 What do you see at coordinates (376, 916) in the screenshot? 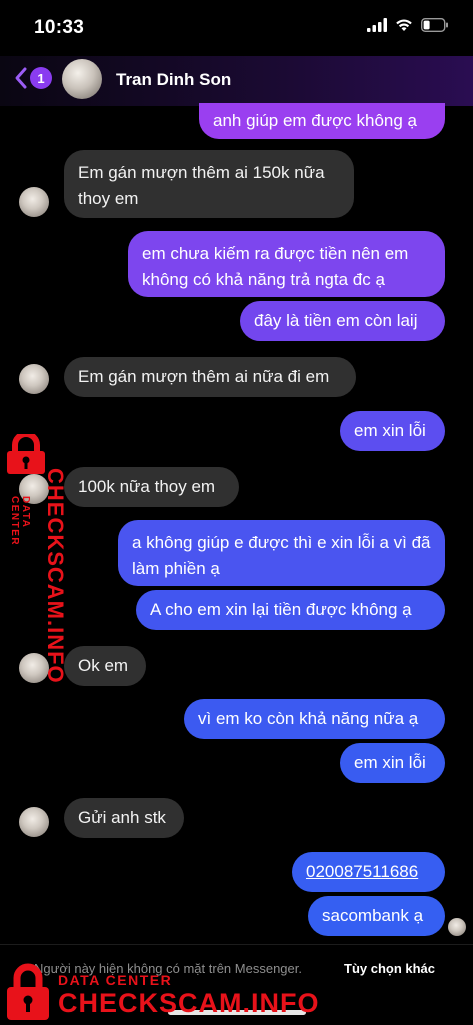
I see `message-bubble-outgoing: sacombank ạ` at bounding box center [376, 916].